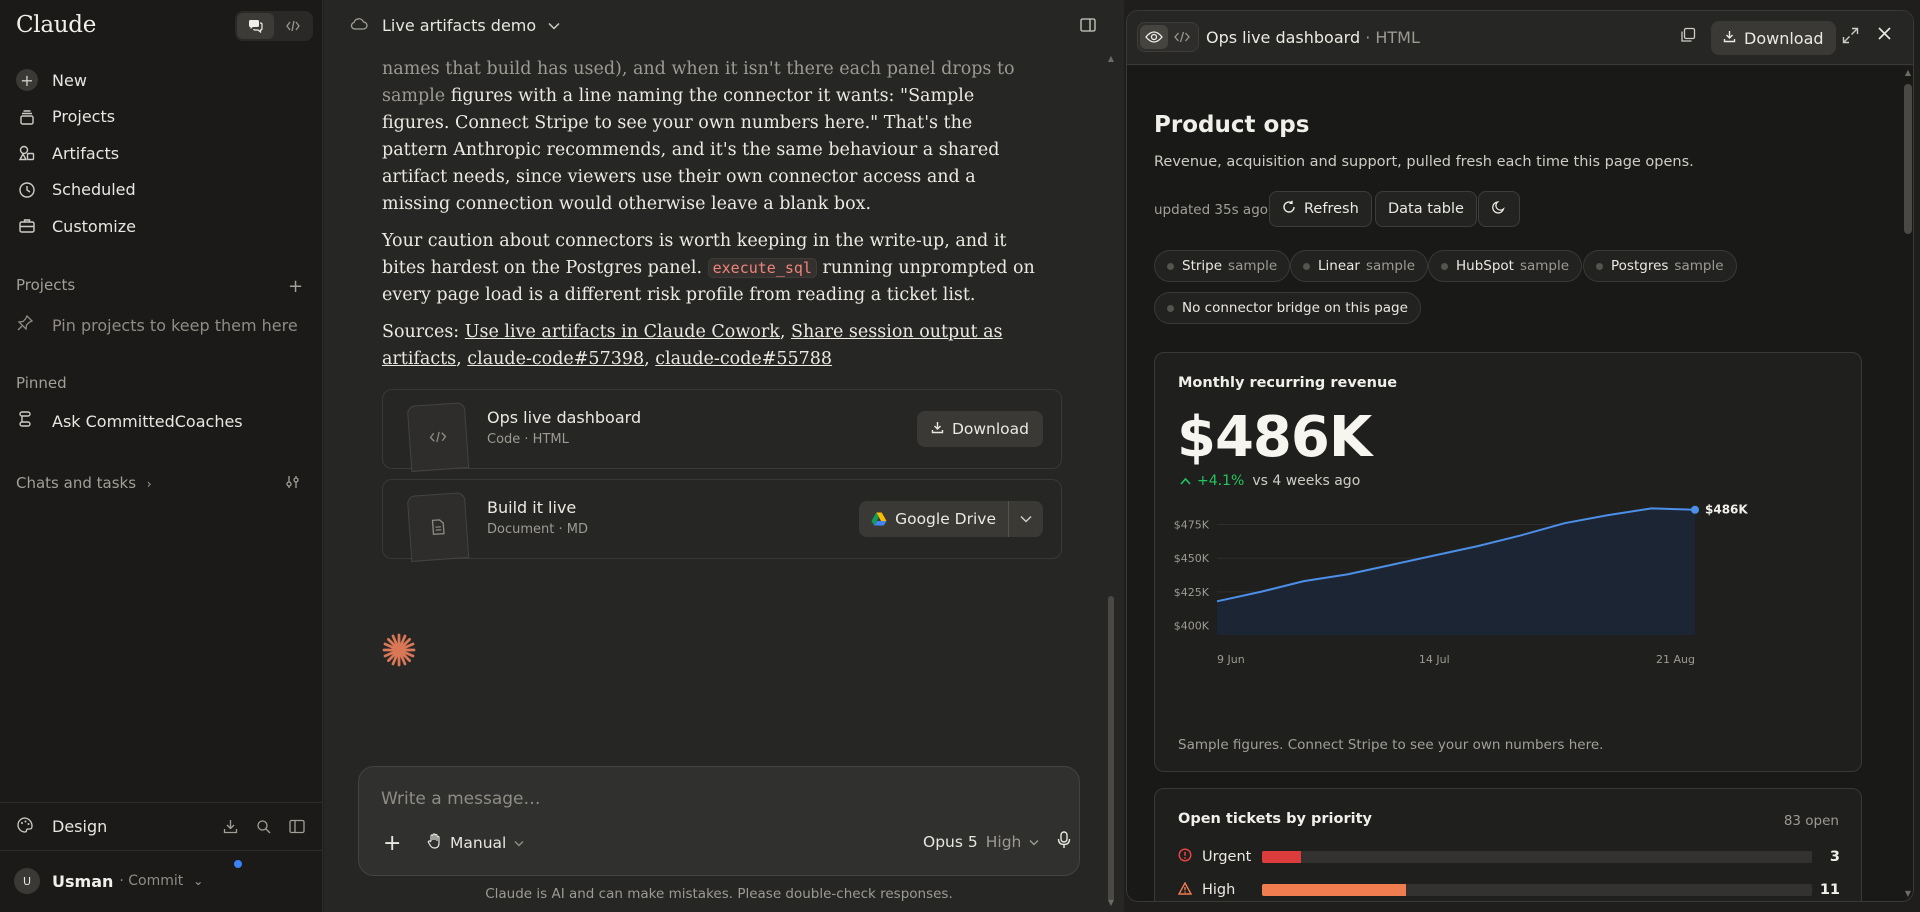  I want to click on x-tick-label: 9 Jun, so click(1231, 659).